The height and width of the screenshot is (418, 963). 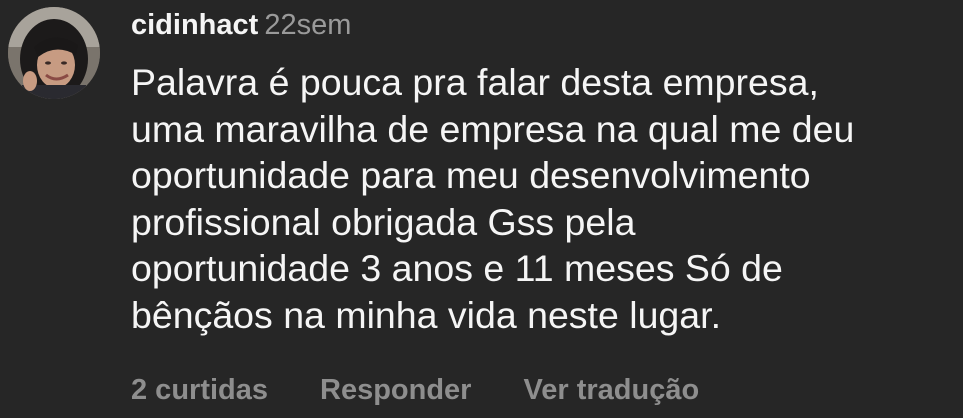 I want to click on comment-text-line: uma maravilha de empresa na qual me deu, so click(x=493, y=128).